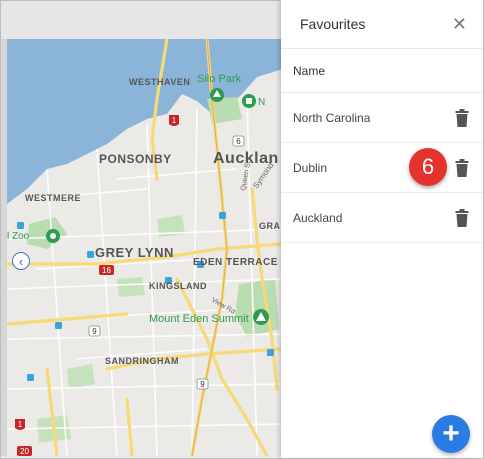 The height and width of the screenshot is (459, 484). What do you see at coordinates (261, 102) in the screenshot?
I see `map-label-new: N` at bounding box center [261, 102].